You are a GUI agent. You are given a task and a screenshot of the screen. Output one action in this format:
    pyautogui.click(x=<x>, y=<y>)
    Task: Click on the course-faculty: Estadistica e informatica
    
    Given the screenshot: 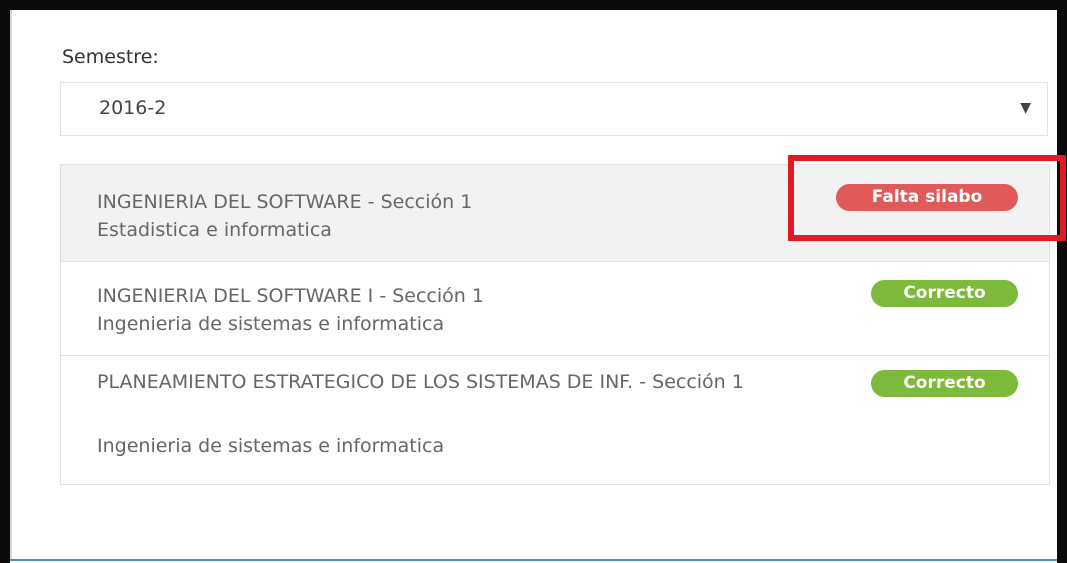 What is the action you would take?
    pyautogui.click(x=214, y=230)
    